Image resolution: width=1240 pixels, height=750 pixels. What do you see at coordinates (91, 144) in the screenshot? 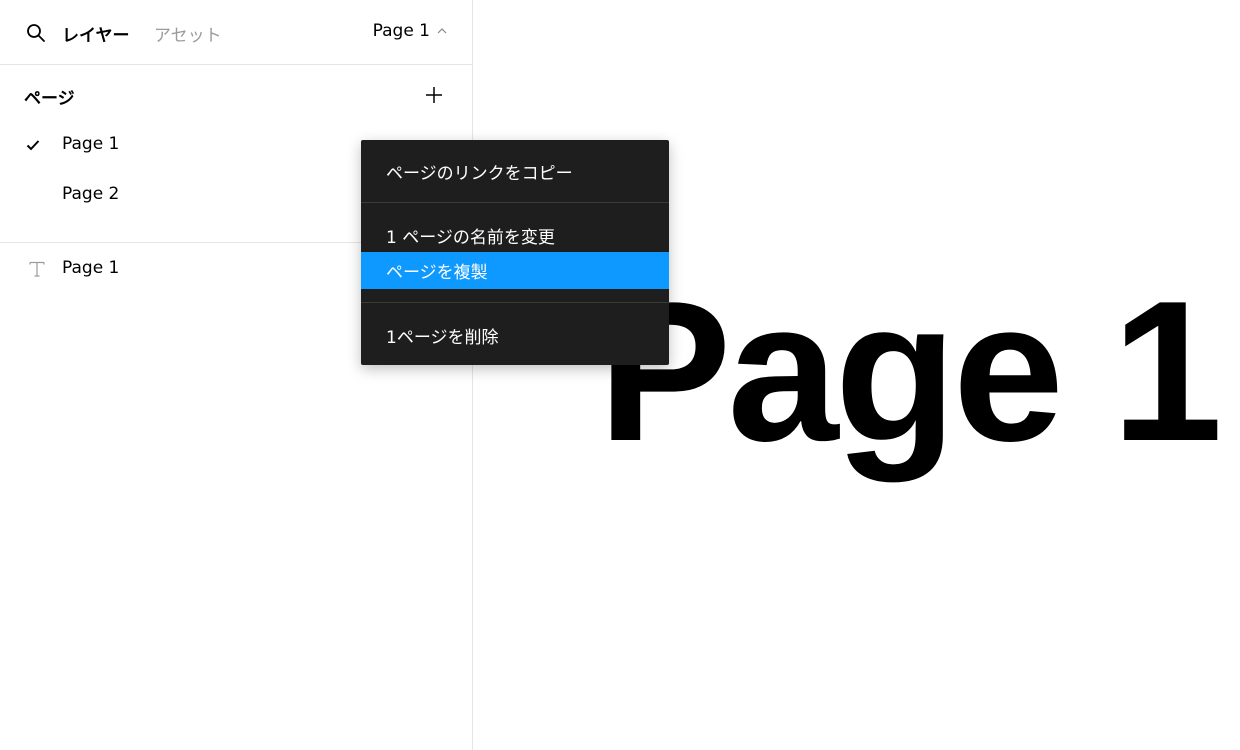
I see `page-list-item-label: Page 1` at bounding box center [91, 144].